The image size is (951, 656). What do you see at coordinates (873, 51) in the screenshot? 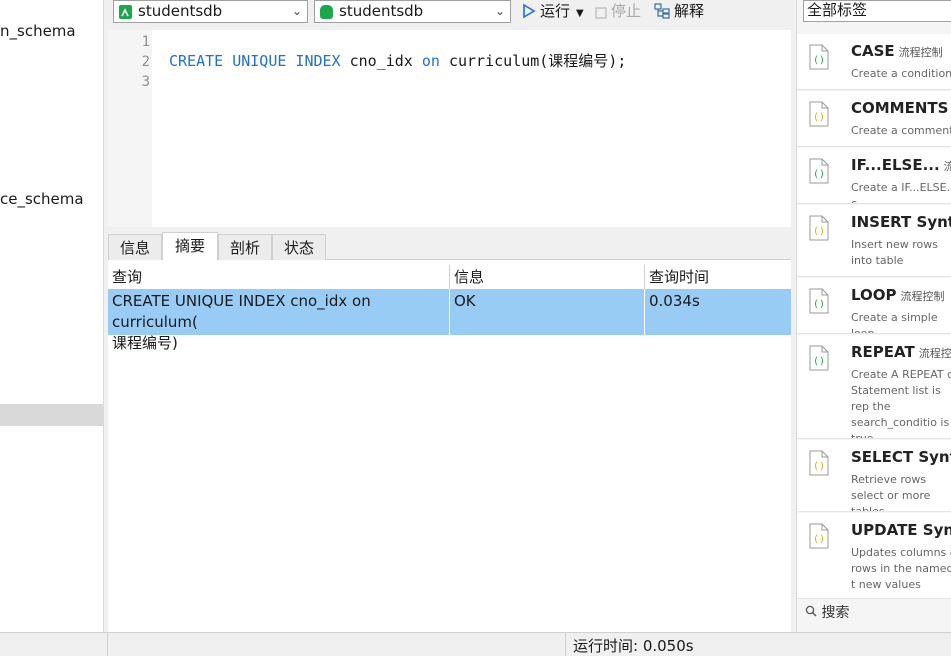
I see `snippet-title-text: CASE` at bounding box center [873, 51].